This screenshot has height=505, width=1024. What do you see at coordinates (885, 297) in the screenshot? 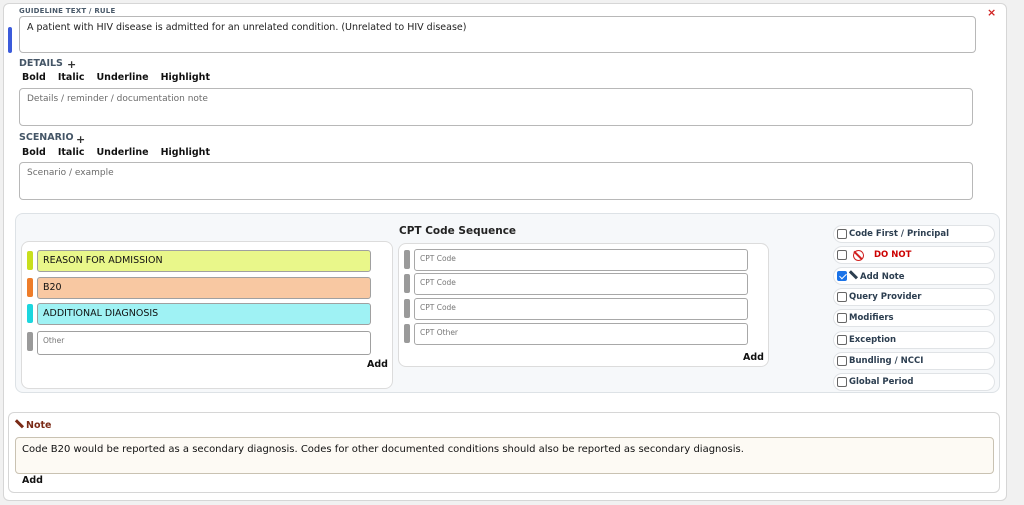
I see `option-label: Query Provider` at bounding box center [885, 297].